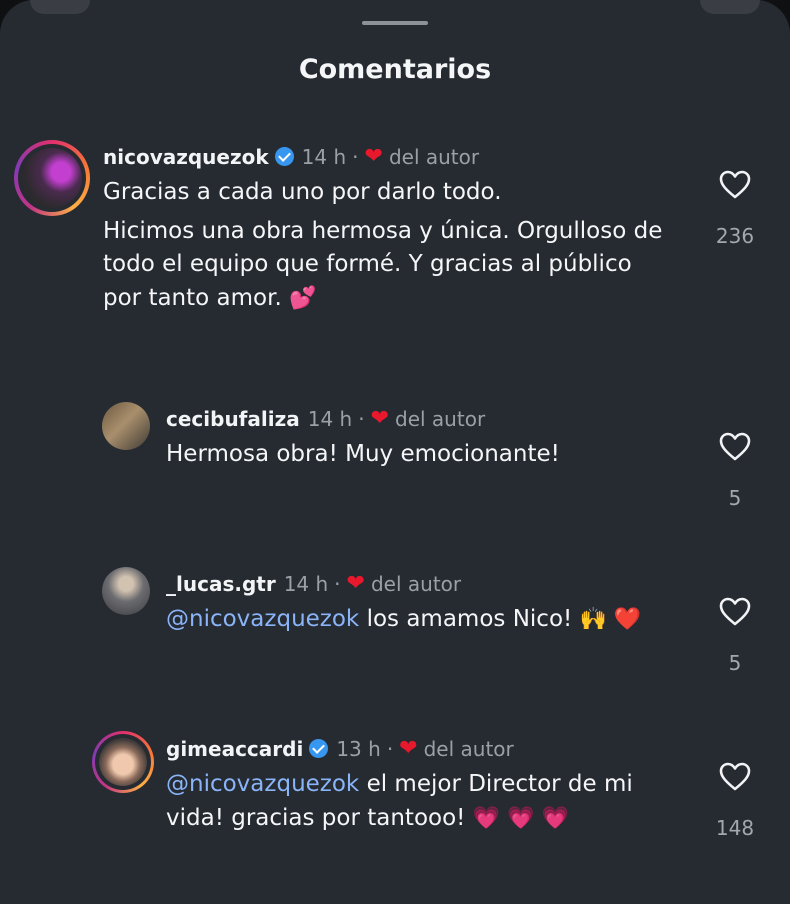 This screenshot has width=790, height=904. I want to click on like-count: 236, so click(735, 236).